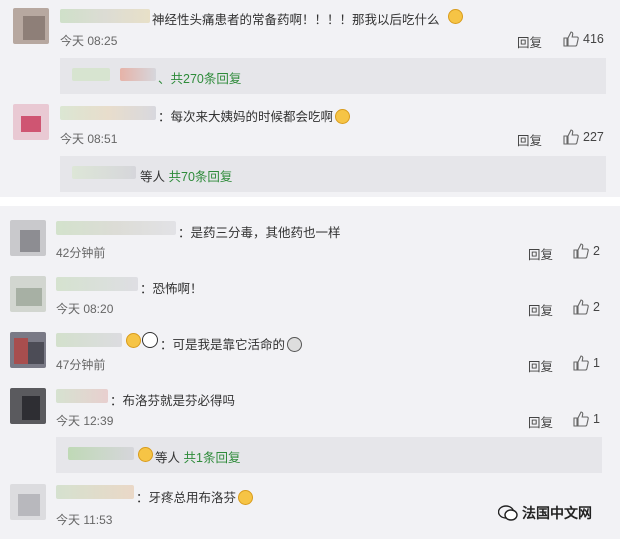 The width and height of the screenshot is (620, 539). I want to click on more-replies-link: 等人 共70条回复, so click(186, 175).